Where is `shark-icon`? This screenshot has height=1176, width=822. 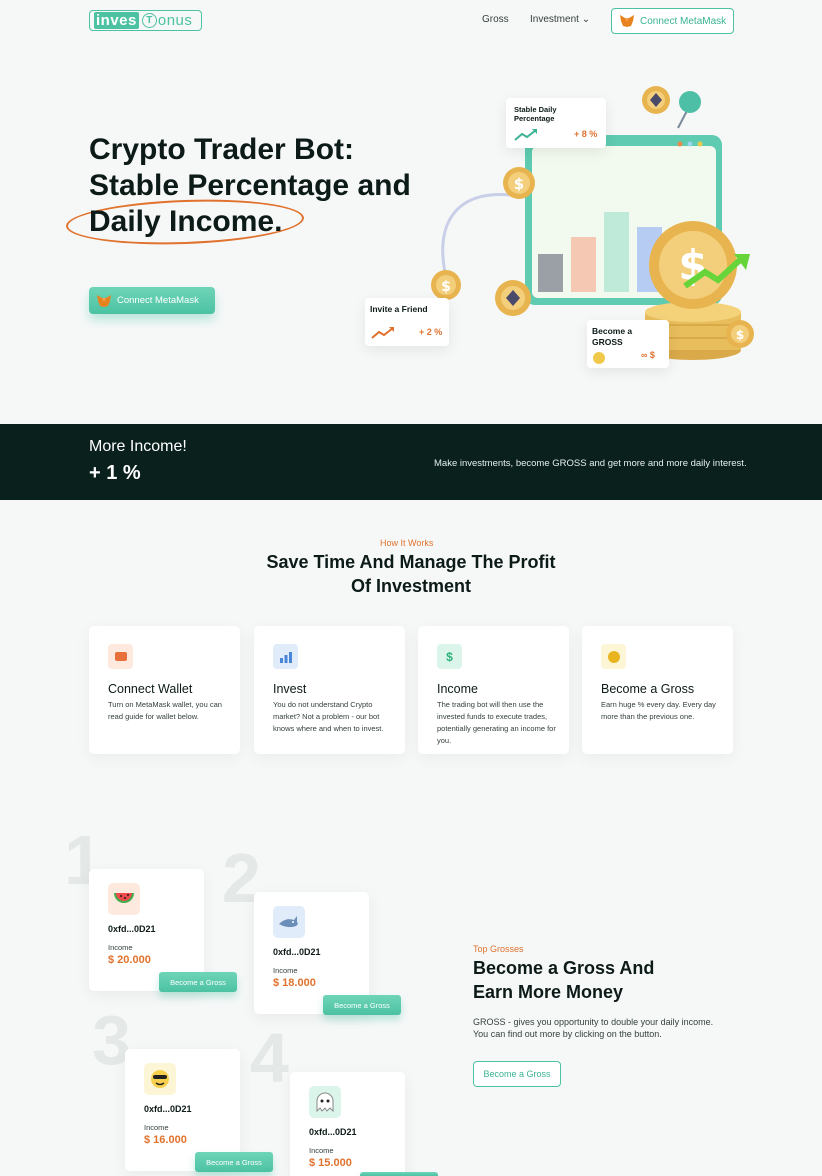 shark-icon is located at coordinates (289, 922).